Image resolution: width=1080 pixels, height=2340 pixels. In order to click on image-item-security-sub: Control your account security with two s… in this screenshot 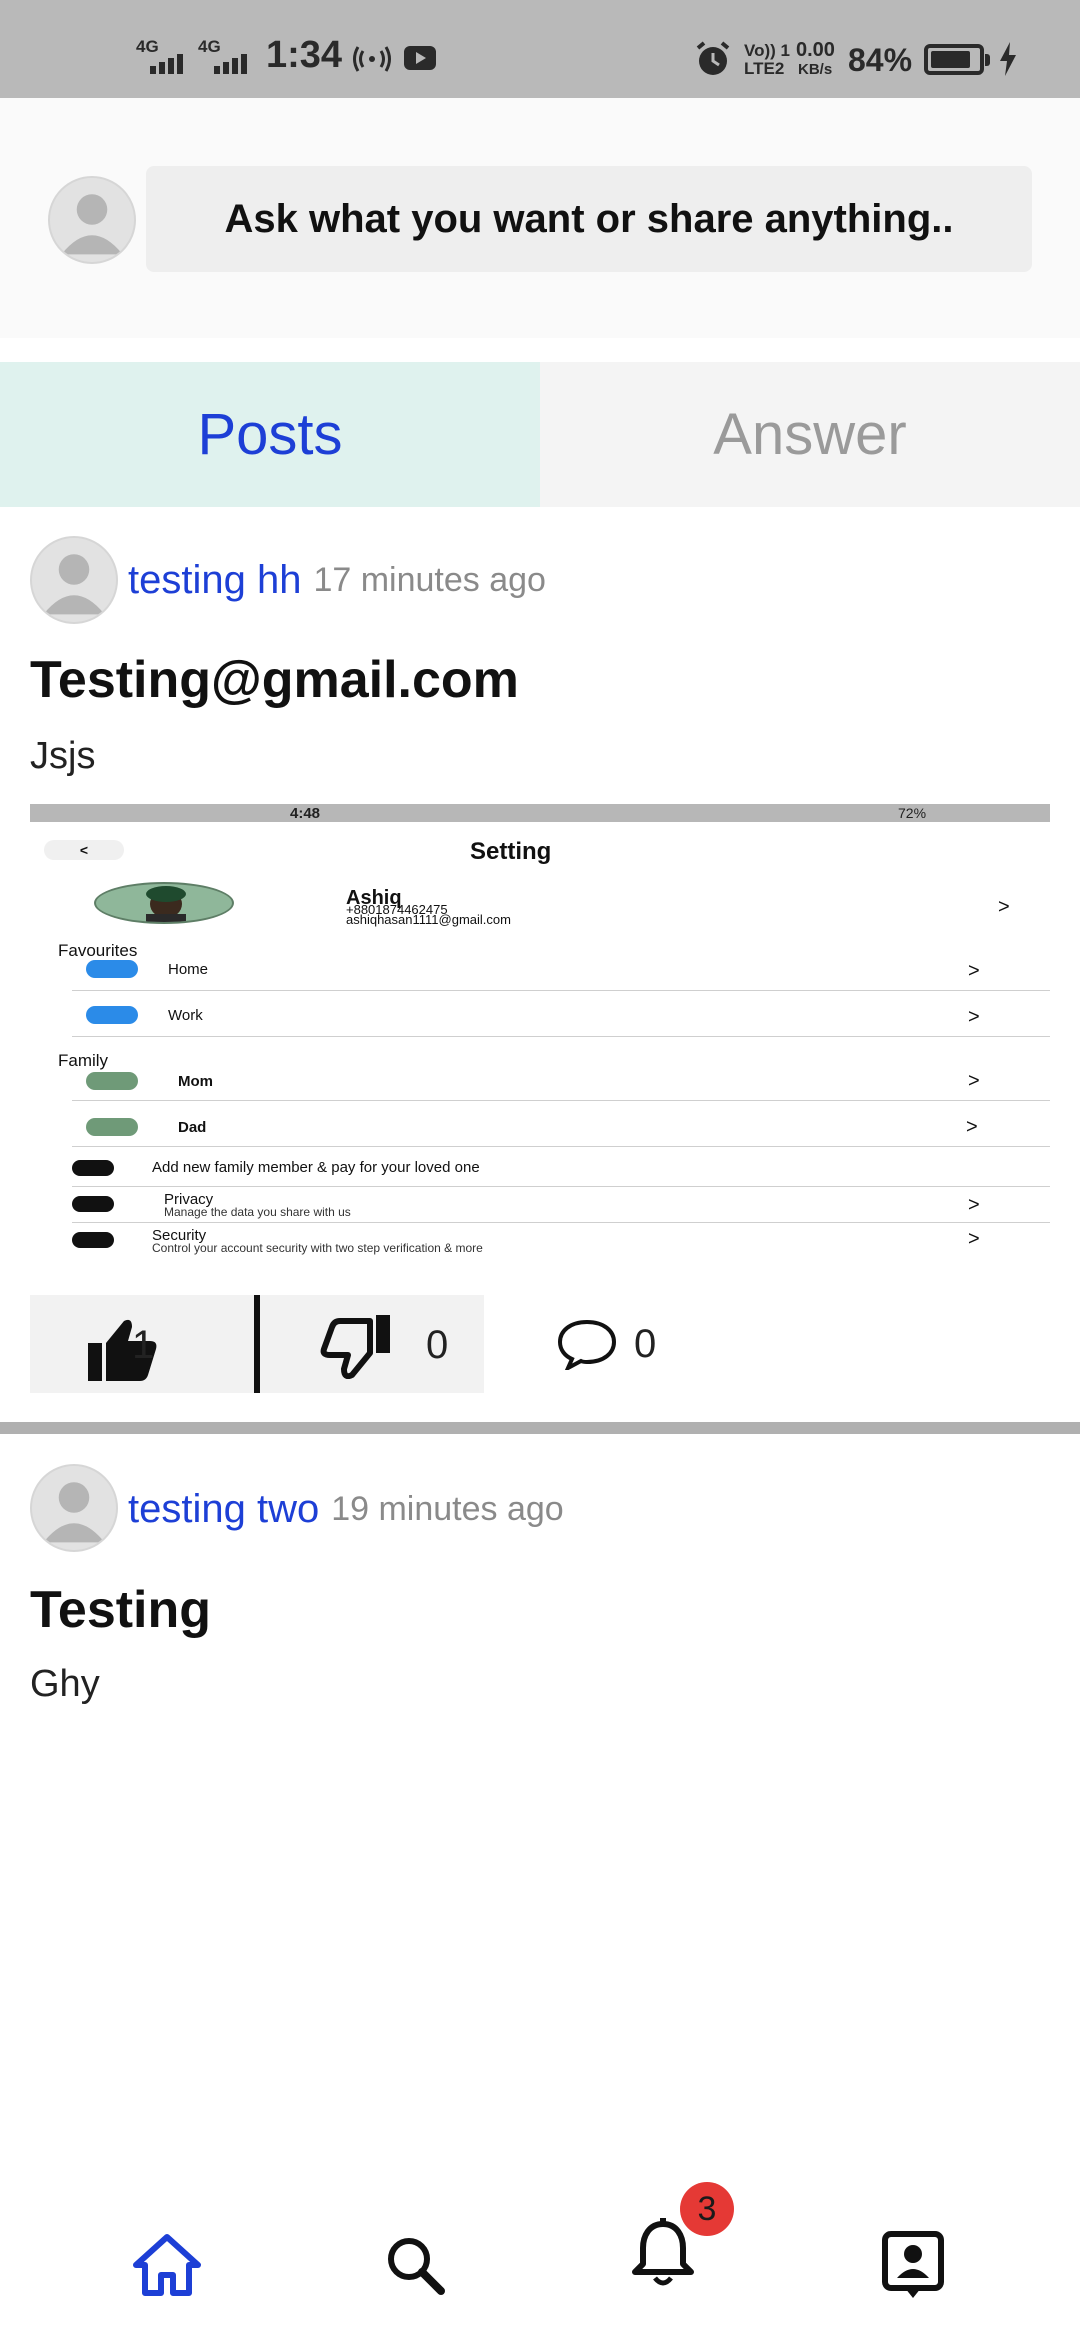, I will do `click(317, 1248)`.